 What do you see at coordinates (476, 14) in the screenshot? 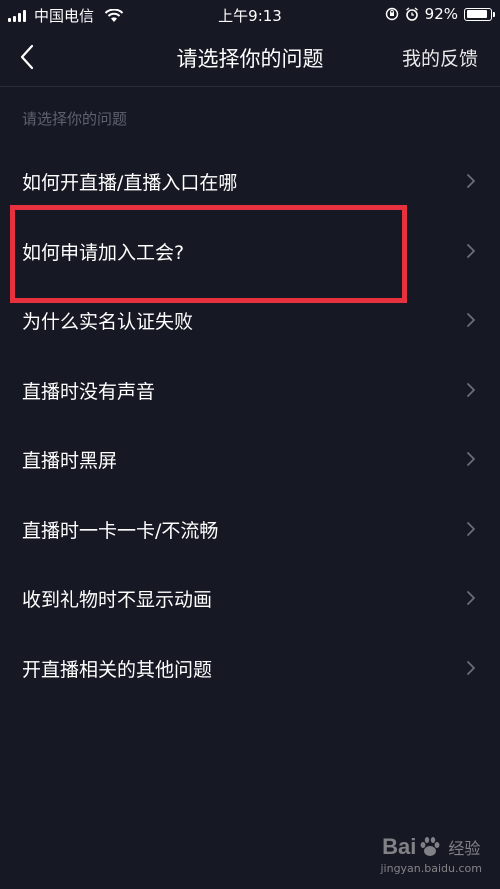
I see `battery-fill` at bounding box center [476, 14].